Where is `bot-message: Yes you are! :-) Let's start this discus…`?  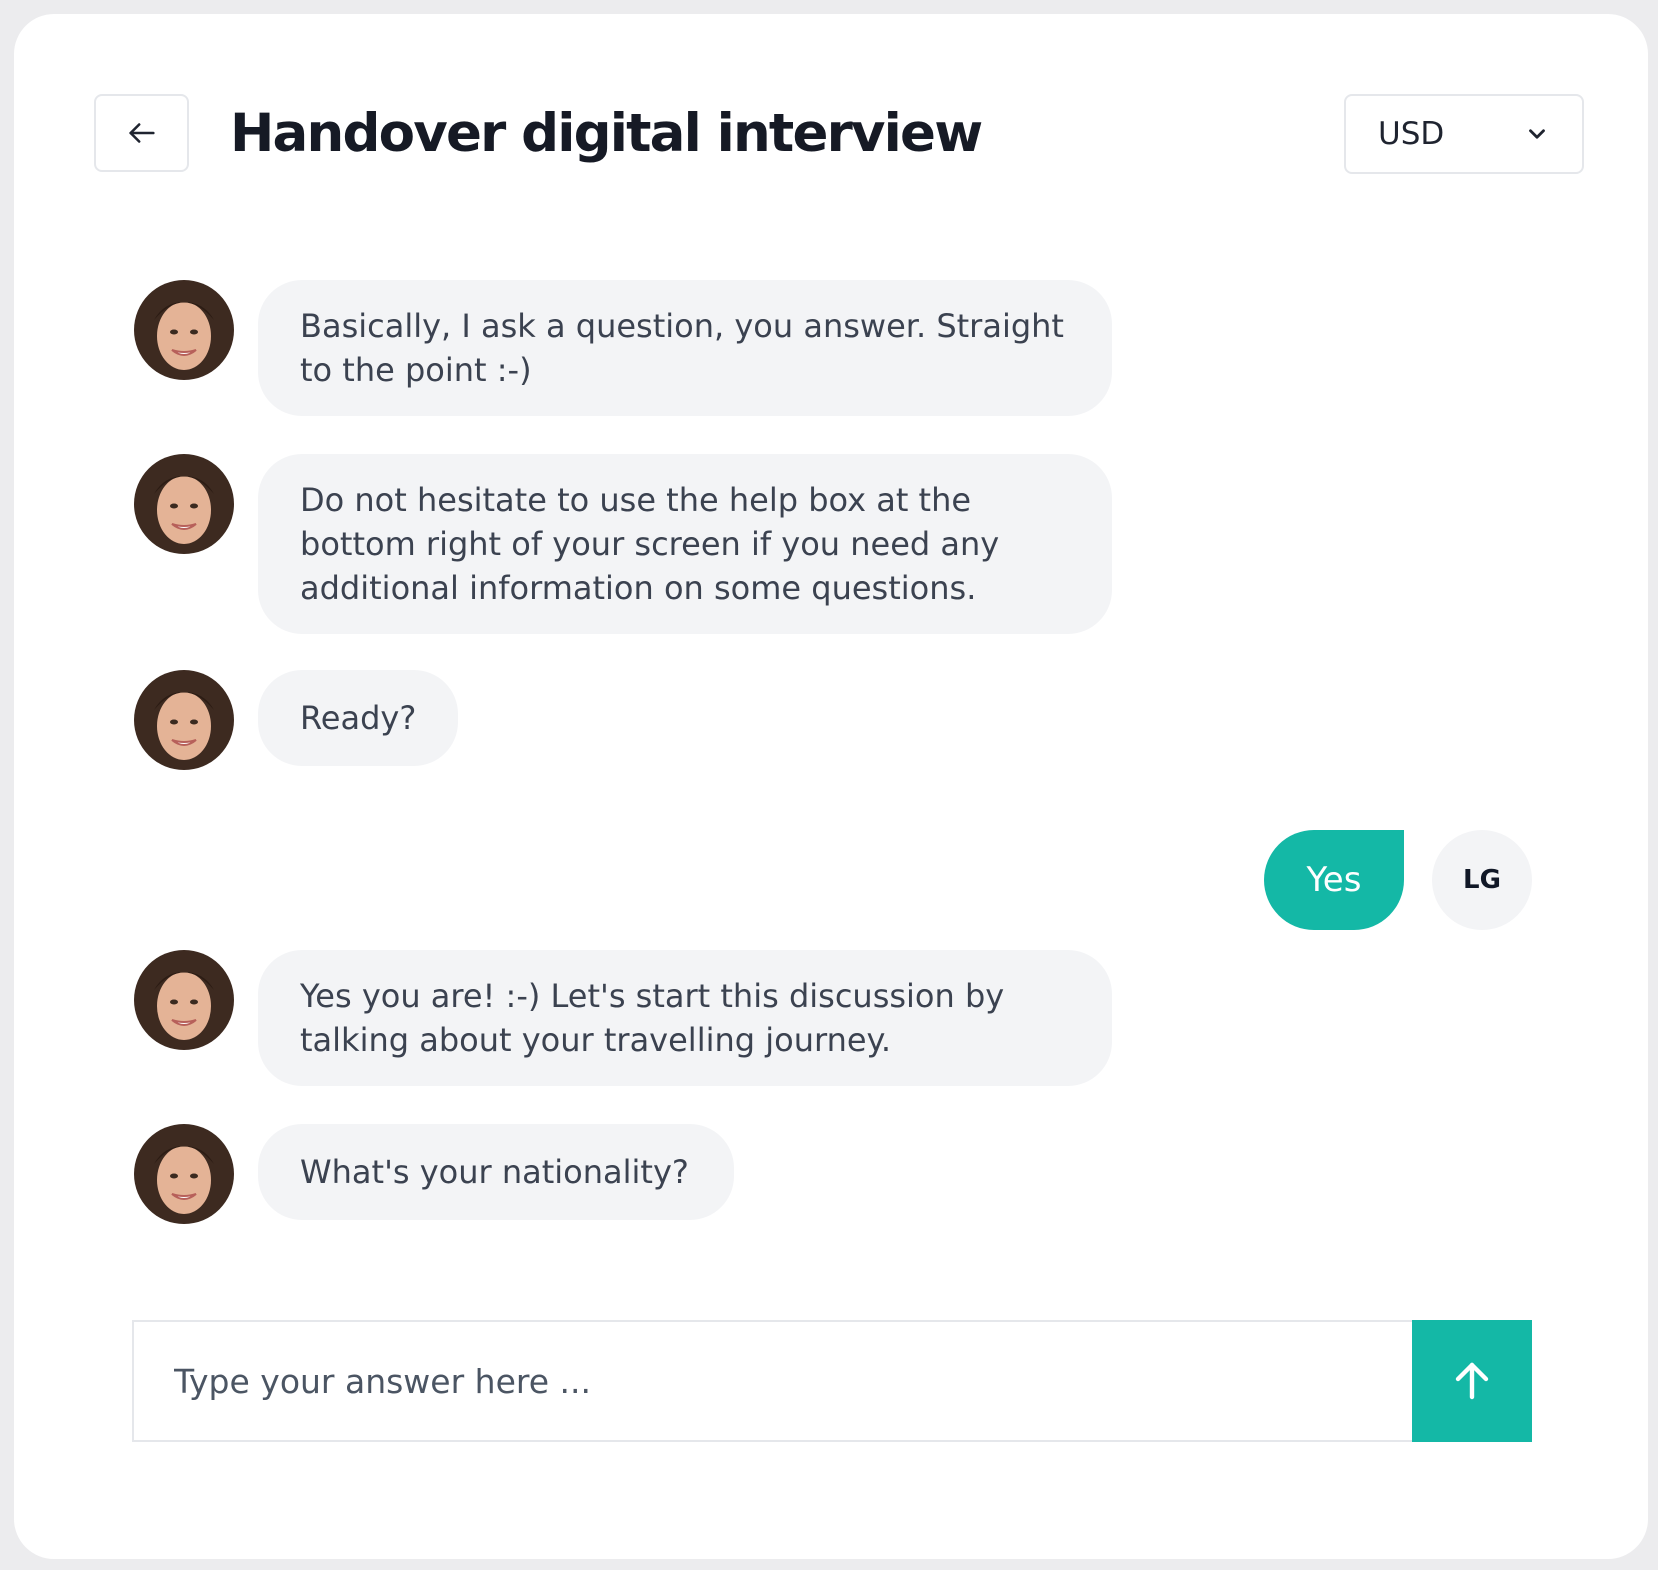
bot-message: Yes you are! :-) Let's start this discus… is located at coordinates (685, 1018).